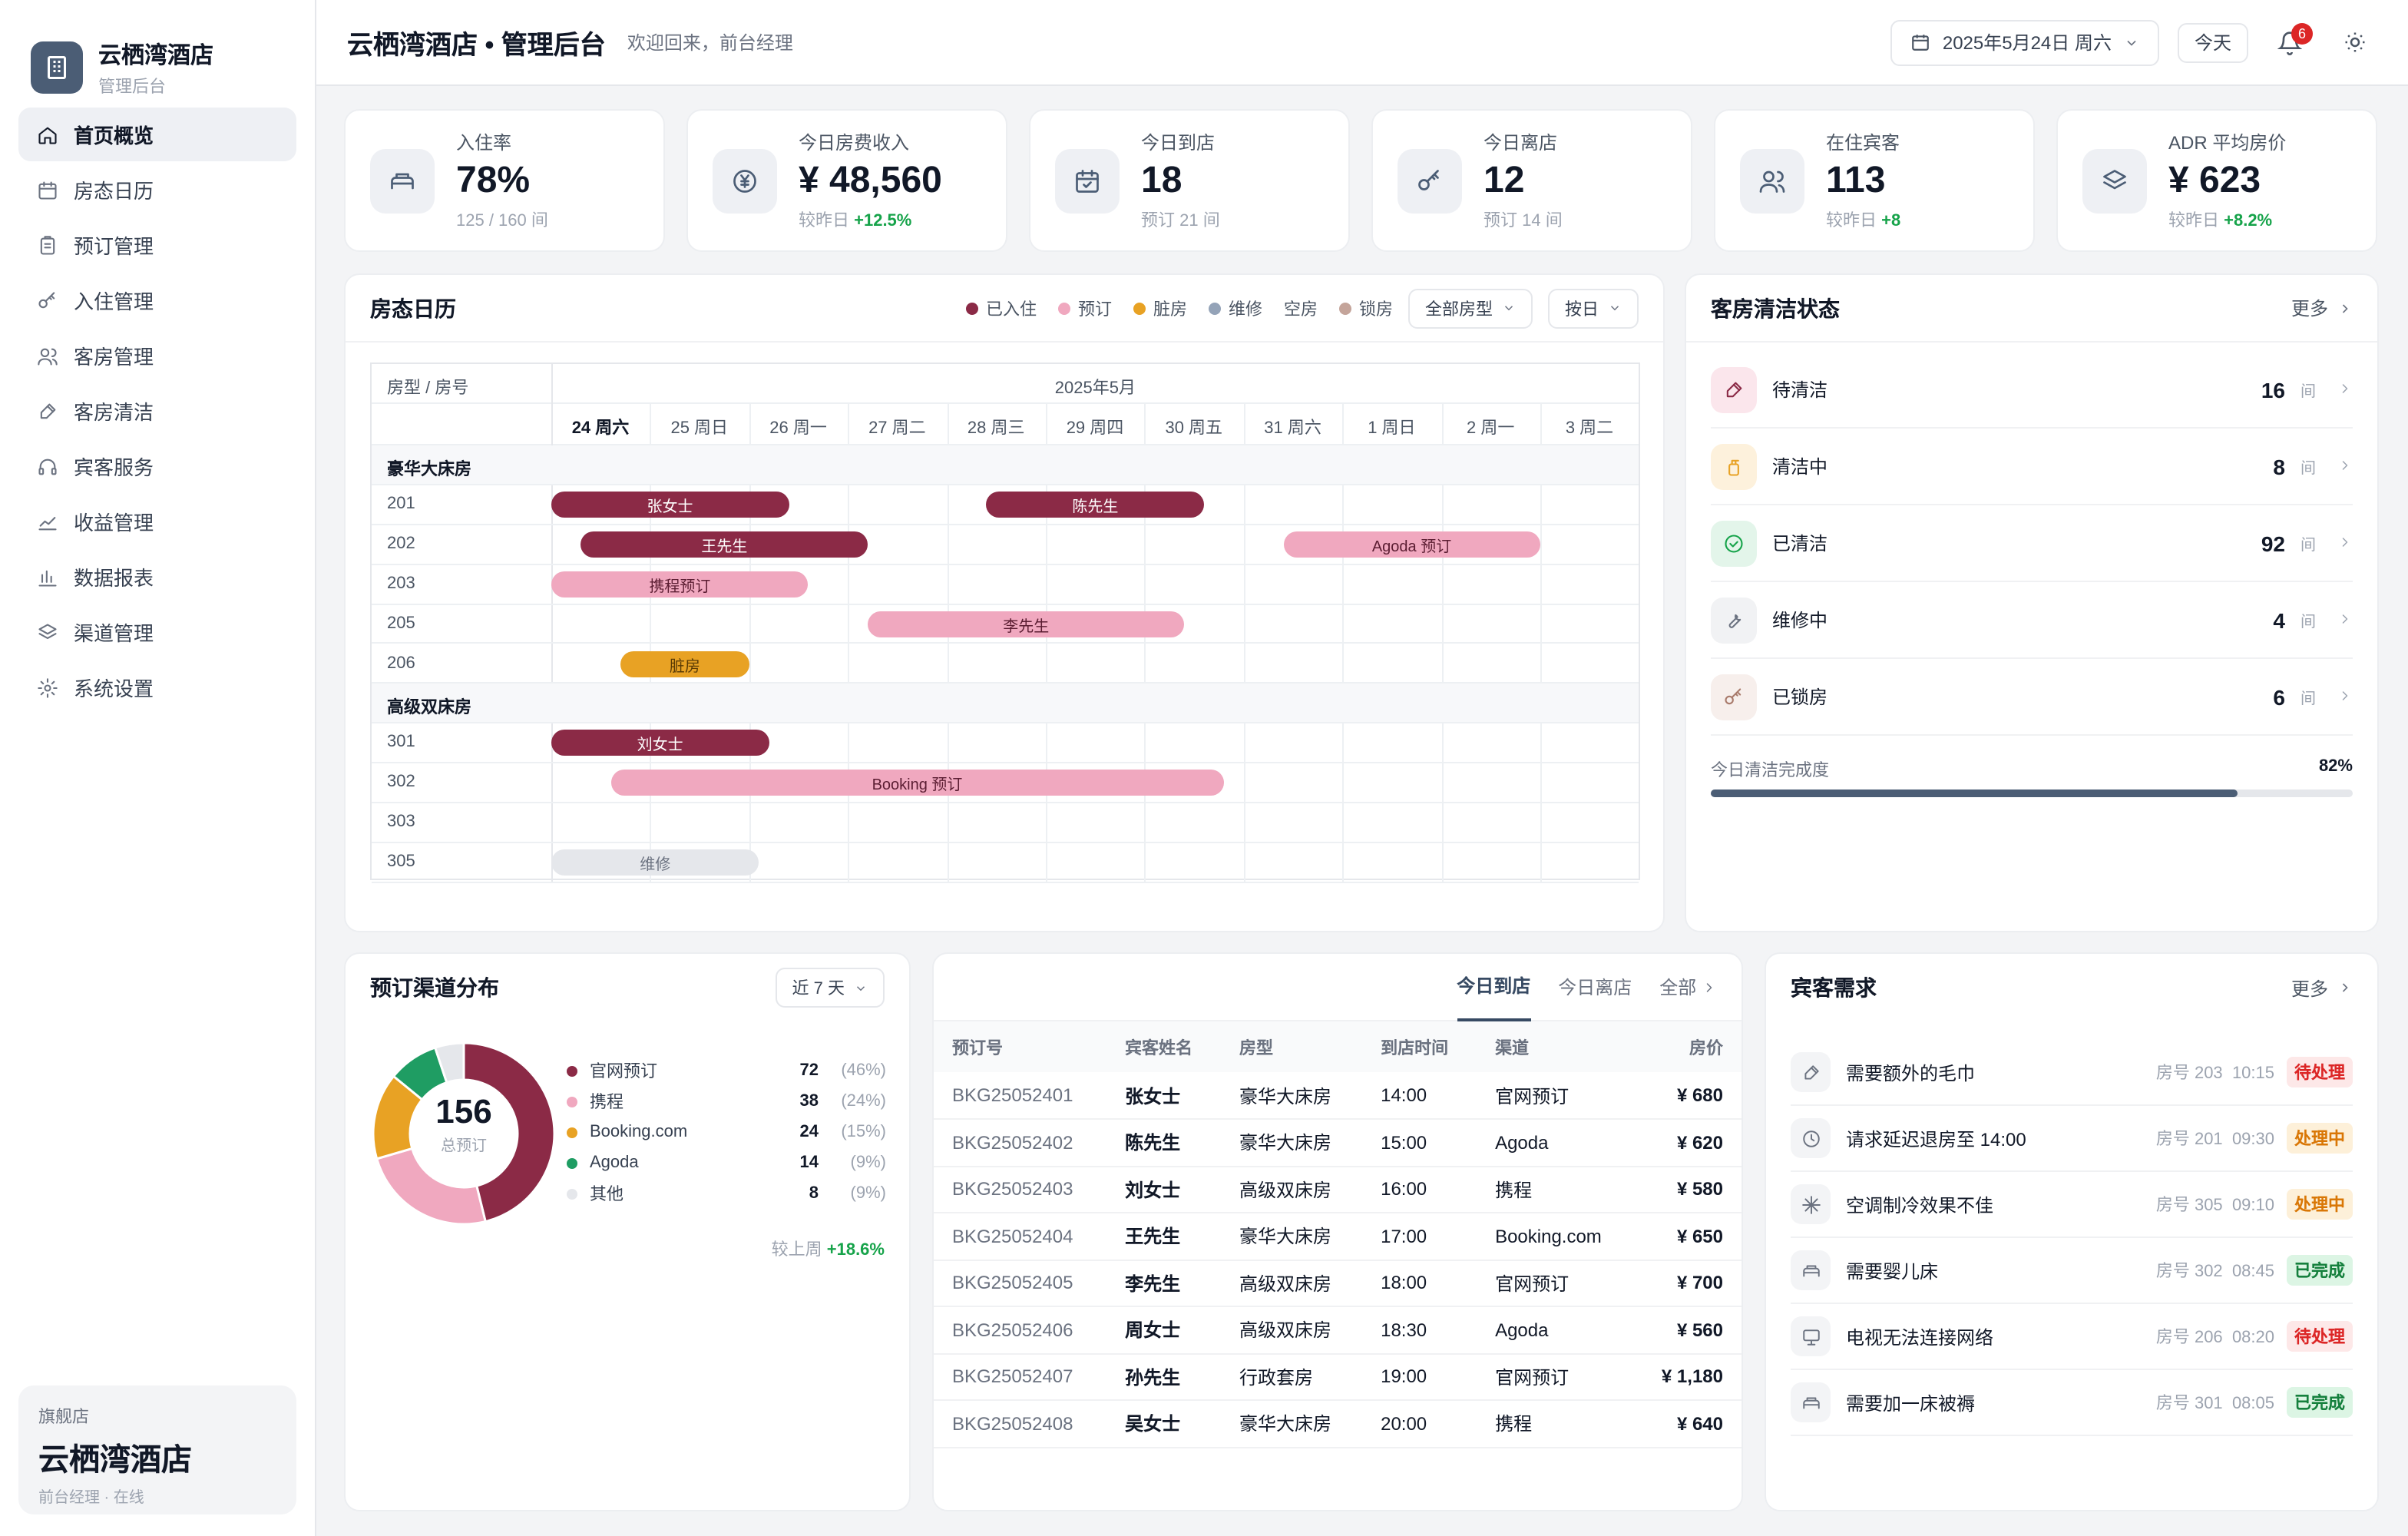 The height and width of the screenshot is (1536, 2408). Describe the element at coordinates (2290, 42) in the screenshot. I see `notifications-button: 6` at that location.